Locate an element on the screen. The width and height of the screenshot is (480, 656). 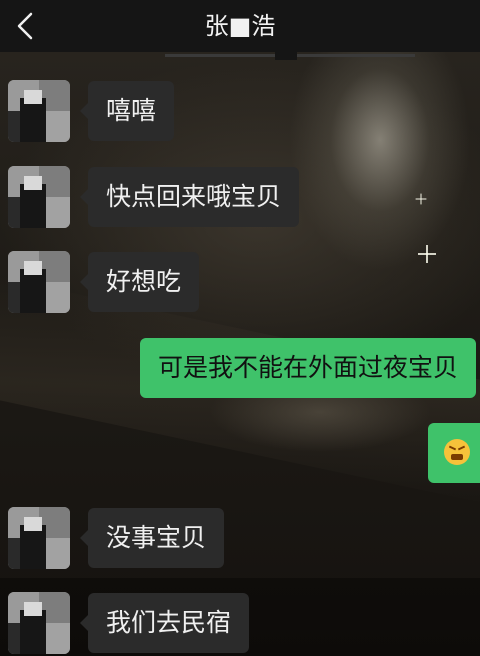
received-message: 没事宝贝 is located at coordinates (152, 538).